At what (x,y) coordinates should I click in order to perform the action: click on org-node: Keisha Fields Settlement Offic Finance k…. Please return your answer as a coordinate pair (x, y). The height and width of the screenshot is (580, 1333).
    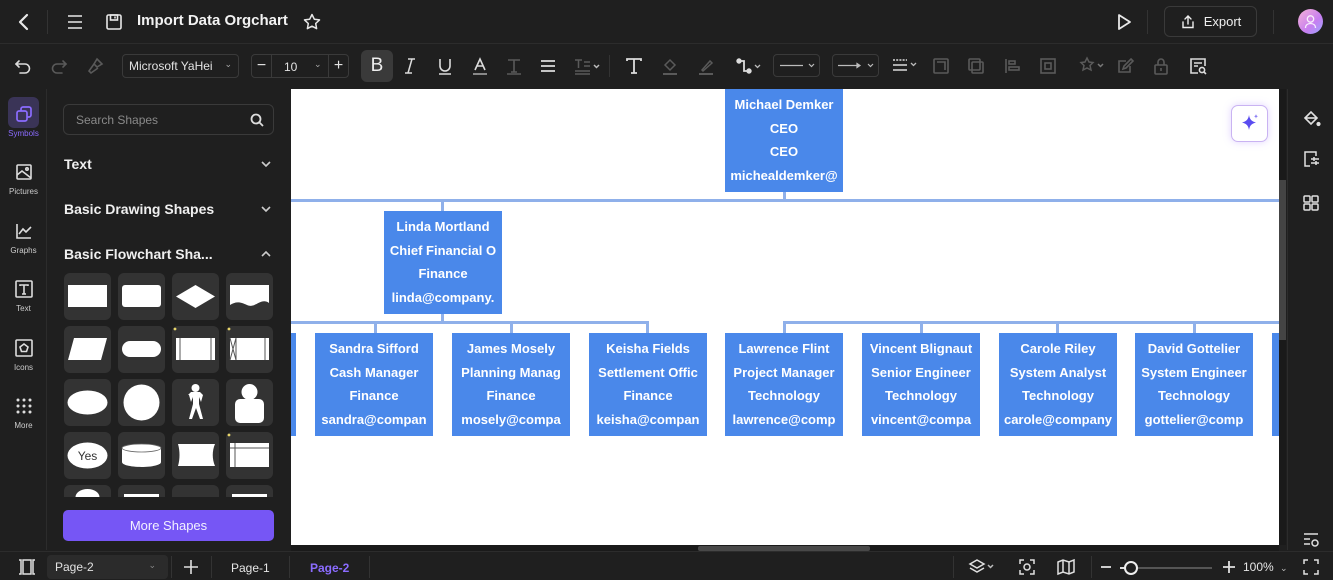
    Looking at the image, I should click on (648, 384).